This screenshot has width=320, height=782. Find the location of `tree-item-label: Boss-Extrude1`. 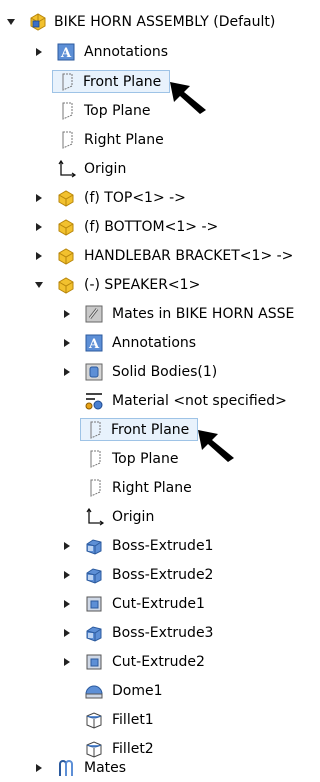

tree-item-label: Boss-Extrude1 is located at coordinates (163, 546).